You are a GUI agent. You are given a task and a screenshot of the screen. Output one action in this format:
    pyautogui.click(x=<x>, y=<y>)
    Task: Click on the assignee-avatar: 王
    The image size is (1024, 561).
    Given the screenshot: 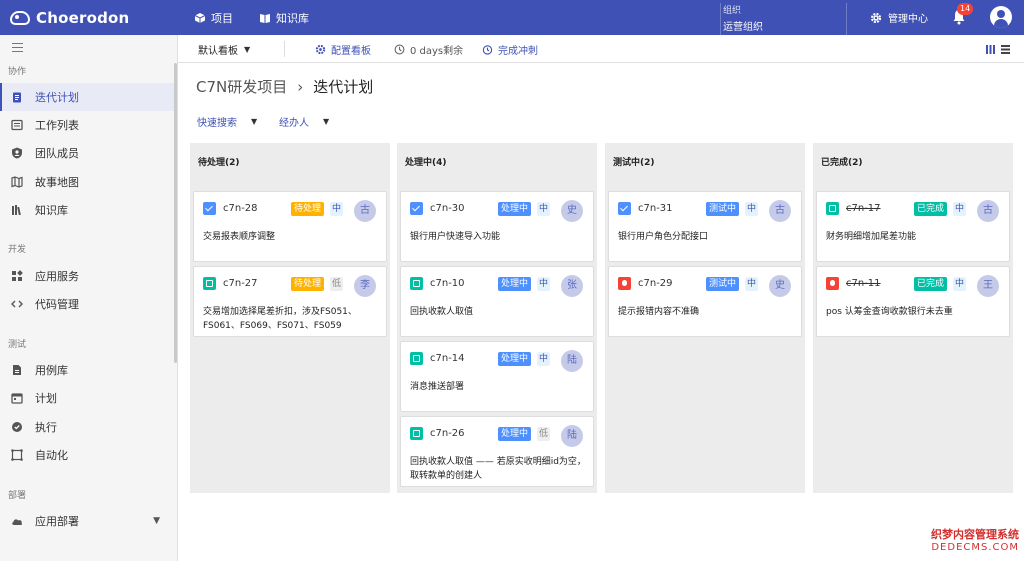 What is the action you would take?
    pyautogui.click(x=988, y=286)
    